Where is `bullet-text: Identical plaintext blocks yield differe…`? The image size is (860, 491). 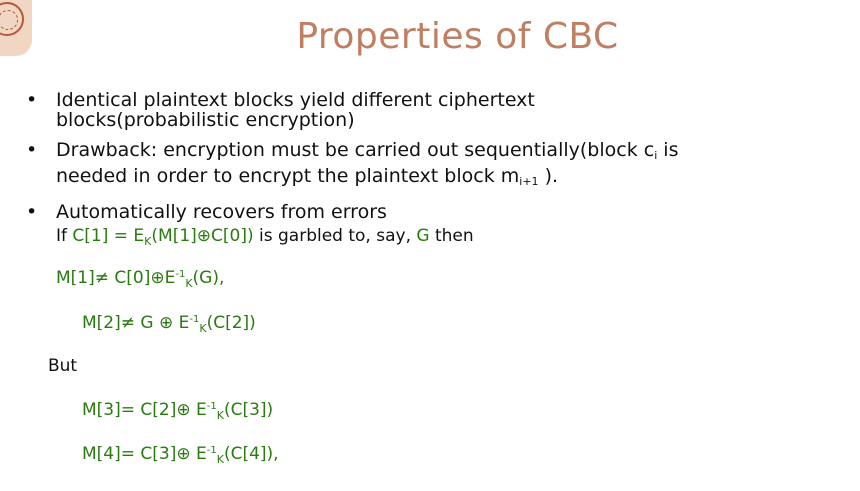
bullet-text: Identical plaintext blocks yield differe… is located at coordinates (295, 100).